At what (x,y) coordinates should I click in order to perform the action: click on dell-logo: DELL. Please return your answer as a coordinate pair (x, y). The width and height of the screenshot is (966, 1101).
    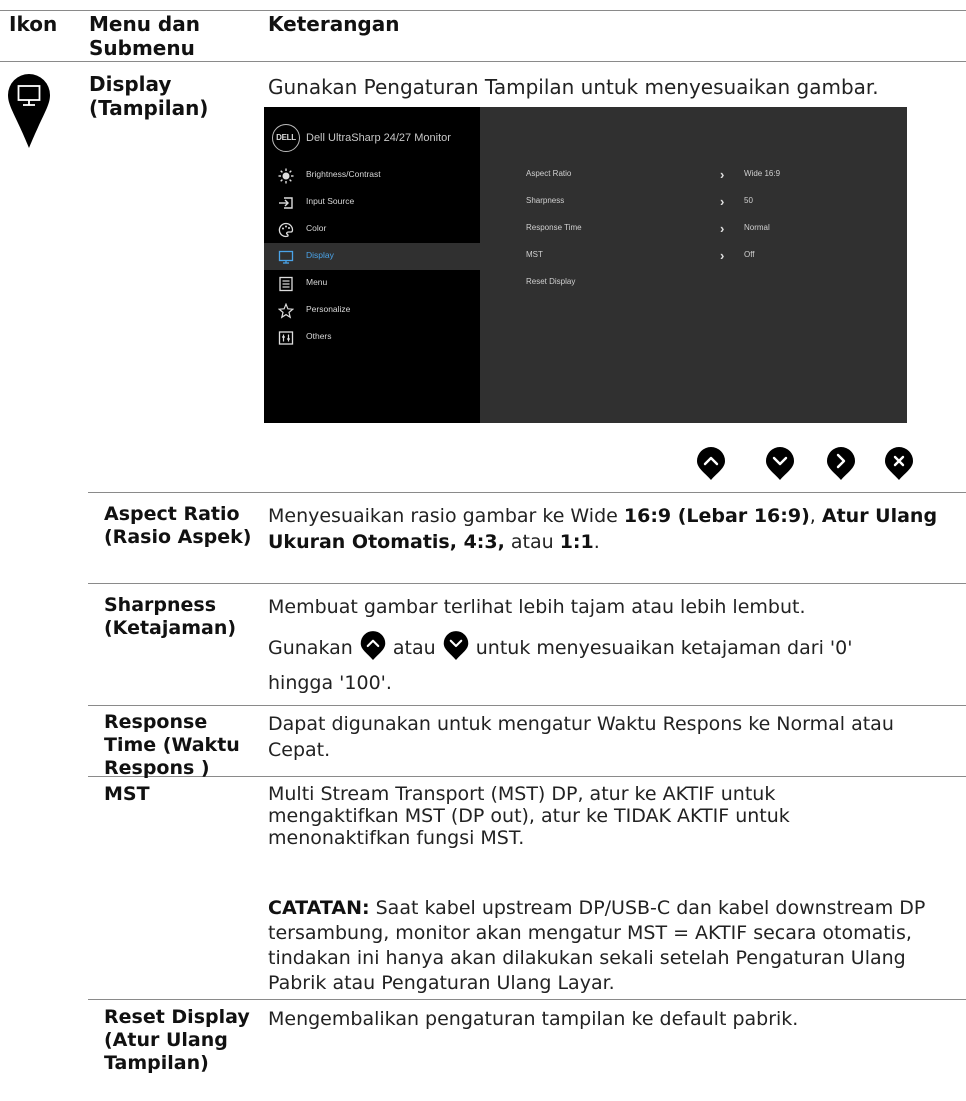
    Looking at the image, I should click on (286, 138).